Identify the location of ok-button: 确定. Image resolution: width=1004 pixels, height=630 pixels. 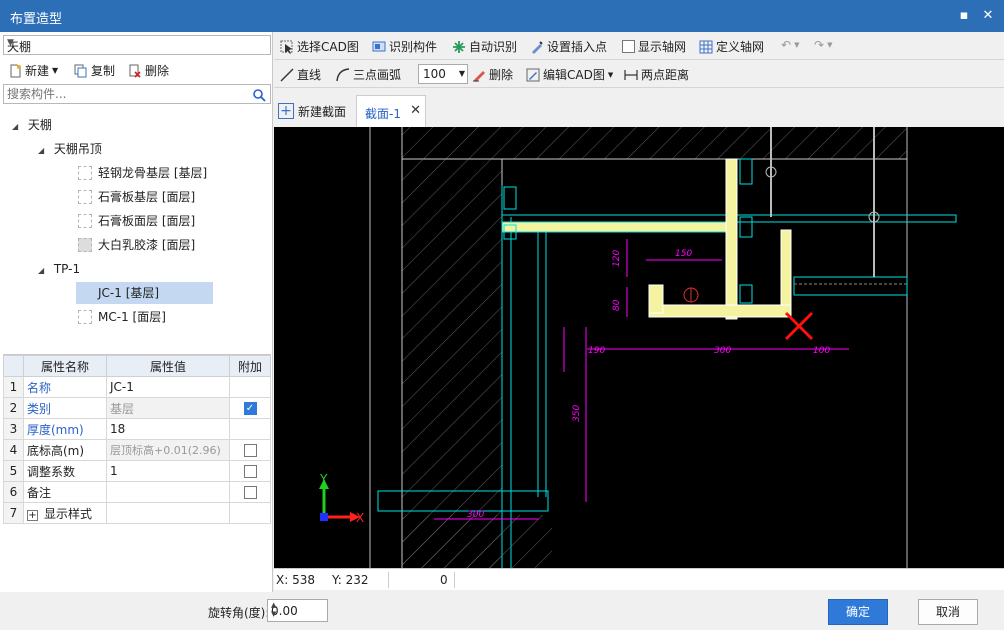
(858, 612).